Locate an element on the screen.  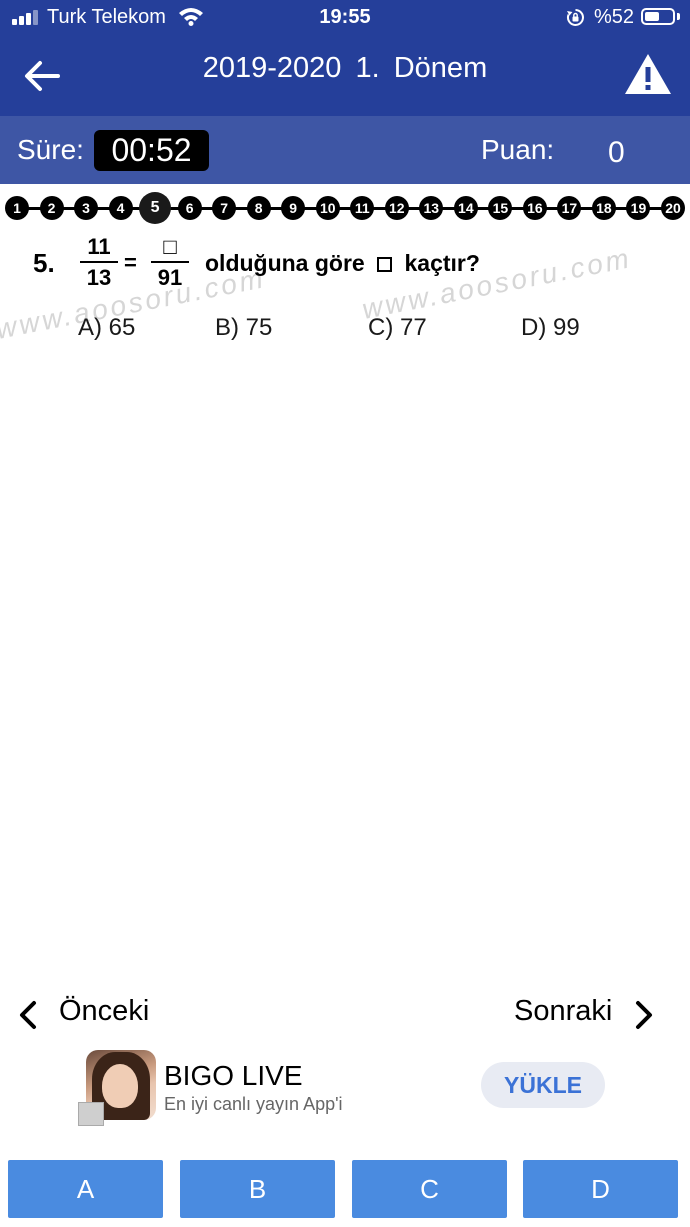
battery-icon is located at coordinates (658, 16).